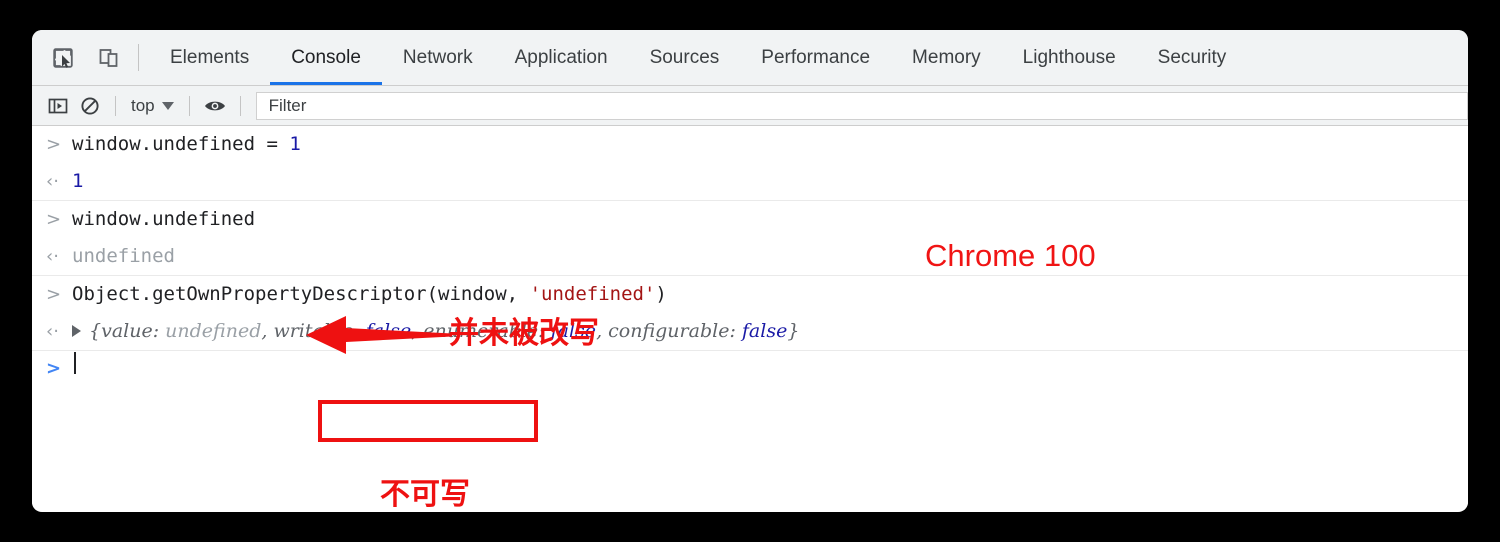  I want to click on console-result-value: 1, so click(78, 181).